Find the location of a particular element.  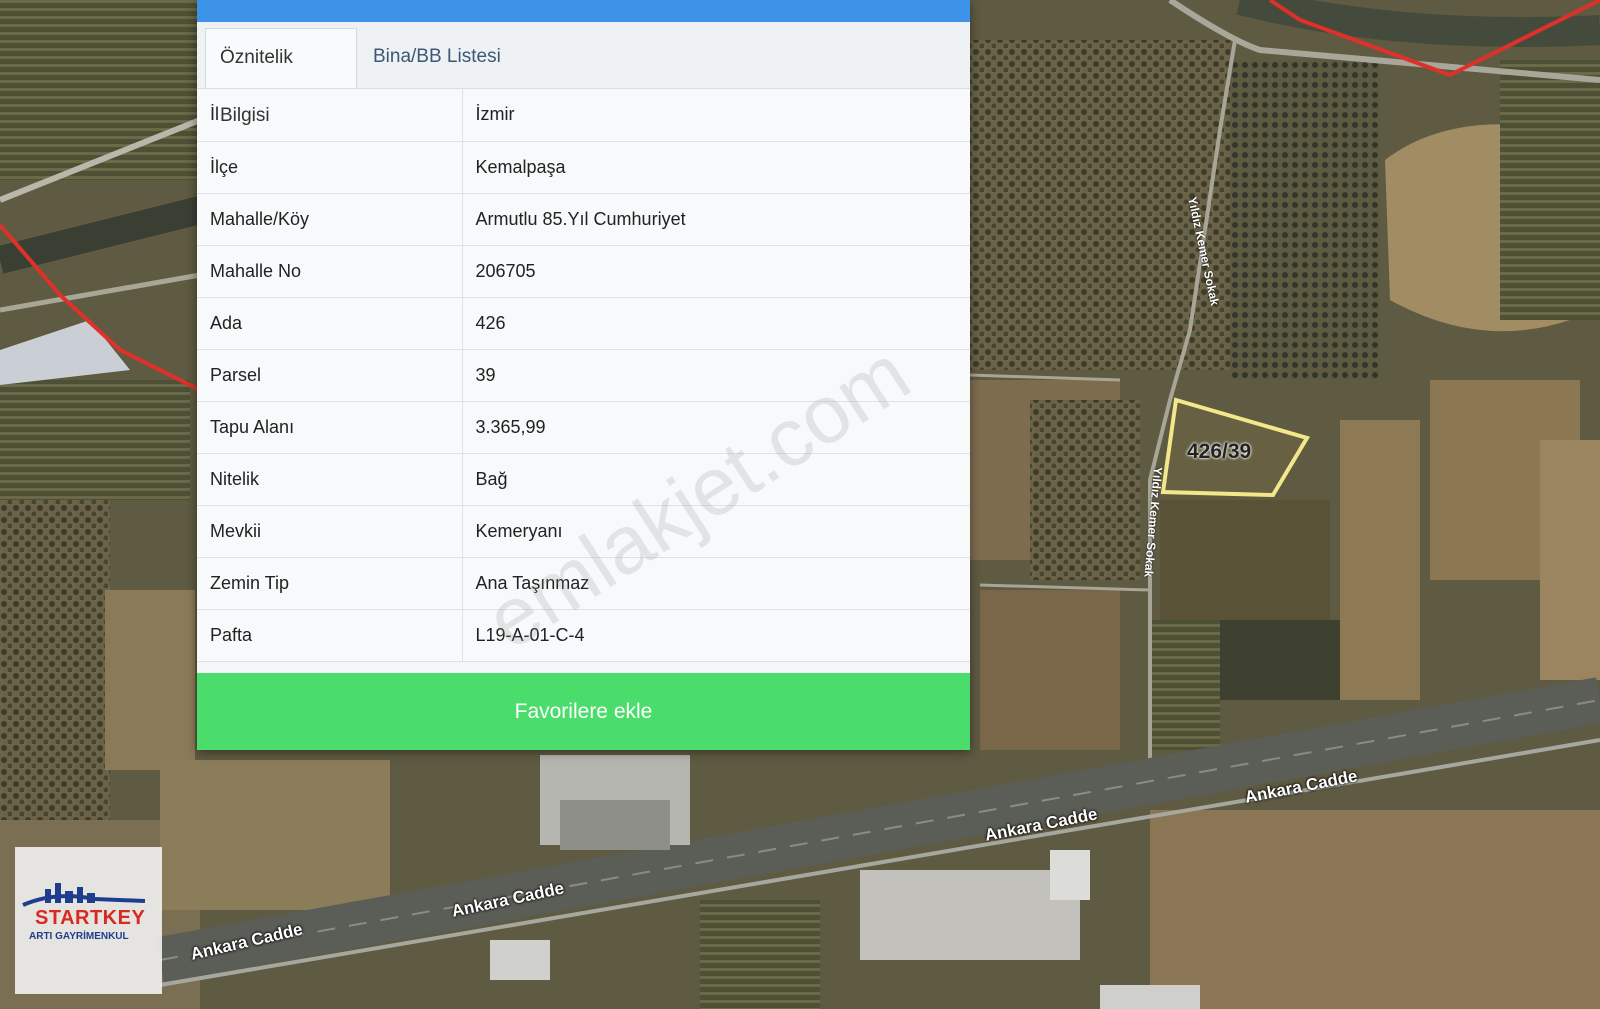

row-value: Ana Taşınmaz is located at coordinates (716, 583).